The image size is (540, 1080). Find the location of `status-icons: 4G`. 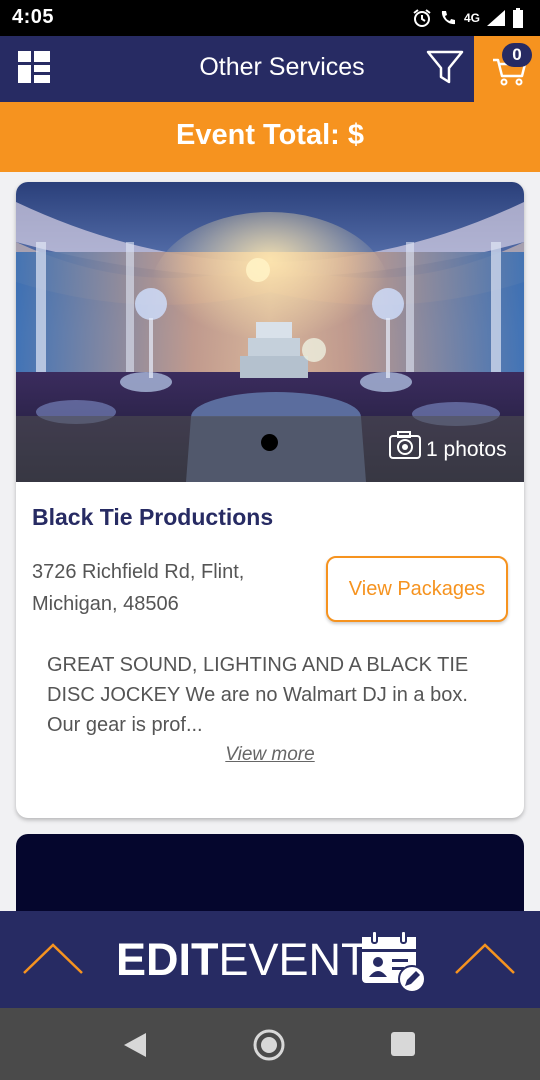

status-icons: 4G is located at coordinates (468, 18).